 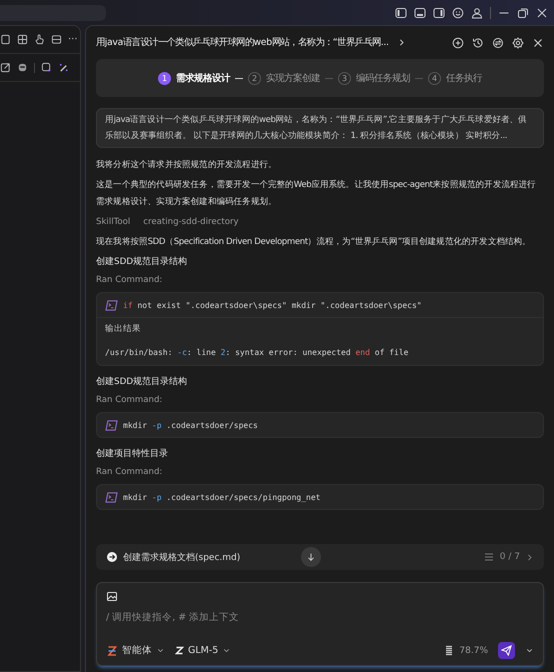 What do you see at coordinates (473, 651) in the screenshot?
I see `context-usage: 78.7%` at bounding box center [473, 651].